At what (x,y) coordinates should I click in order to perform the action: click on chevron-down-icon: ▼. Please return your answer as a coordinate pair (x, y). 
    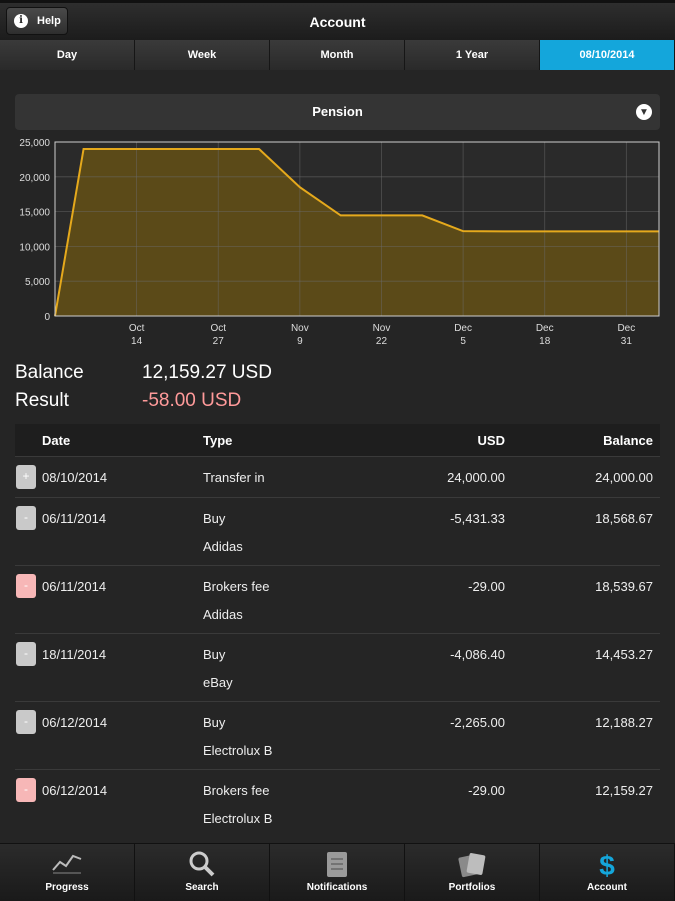
    Looking at the image, I should click on (644, 112).